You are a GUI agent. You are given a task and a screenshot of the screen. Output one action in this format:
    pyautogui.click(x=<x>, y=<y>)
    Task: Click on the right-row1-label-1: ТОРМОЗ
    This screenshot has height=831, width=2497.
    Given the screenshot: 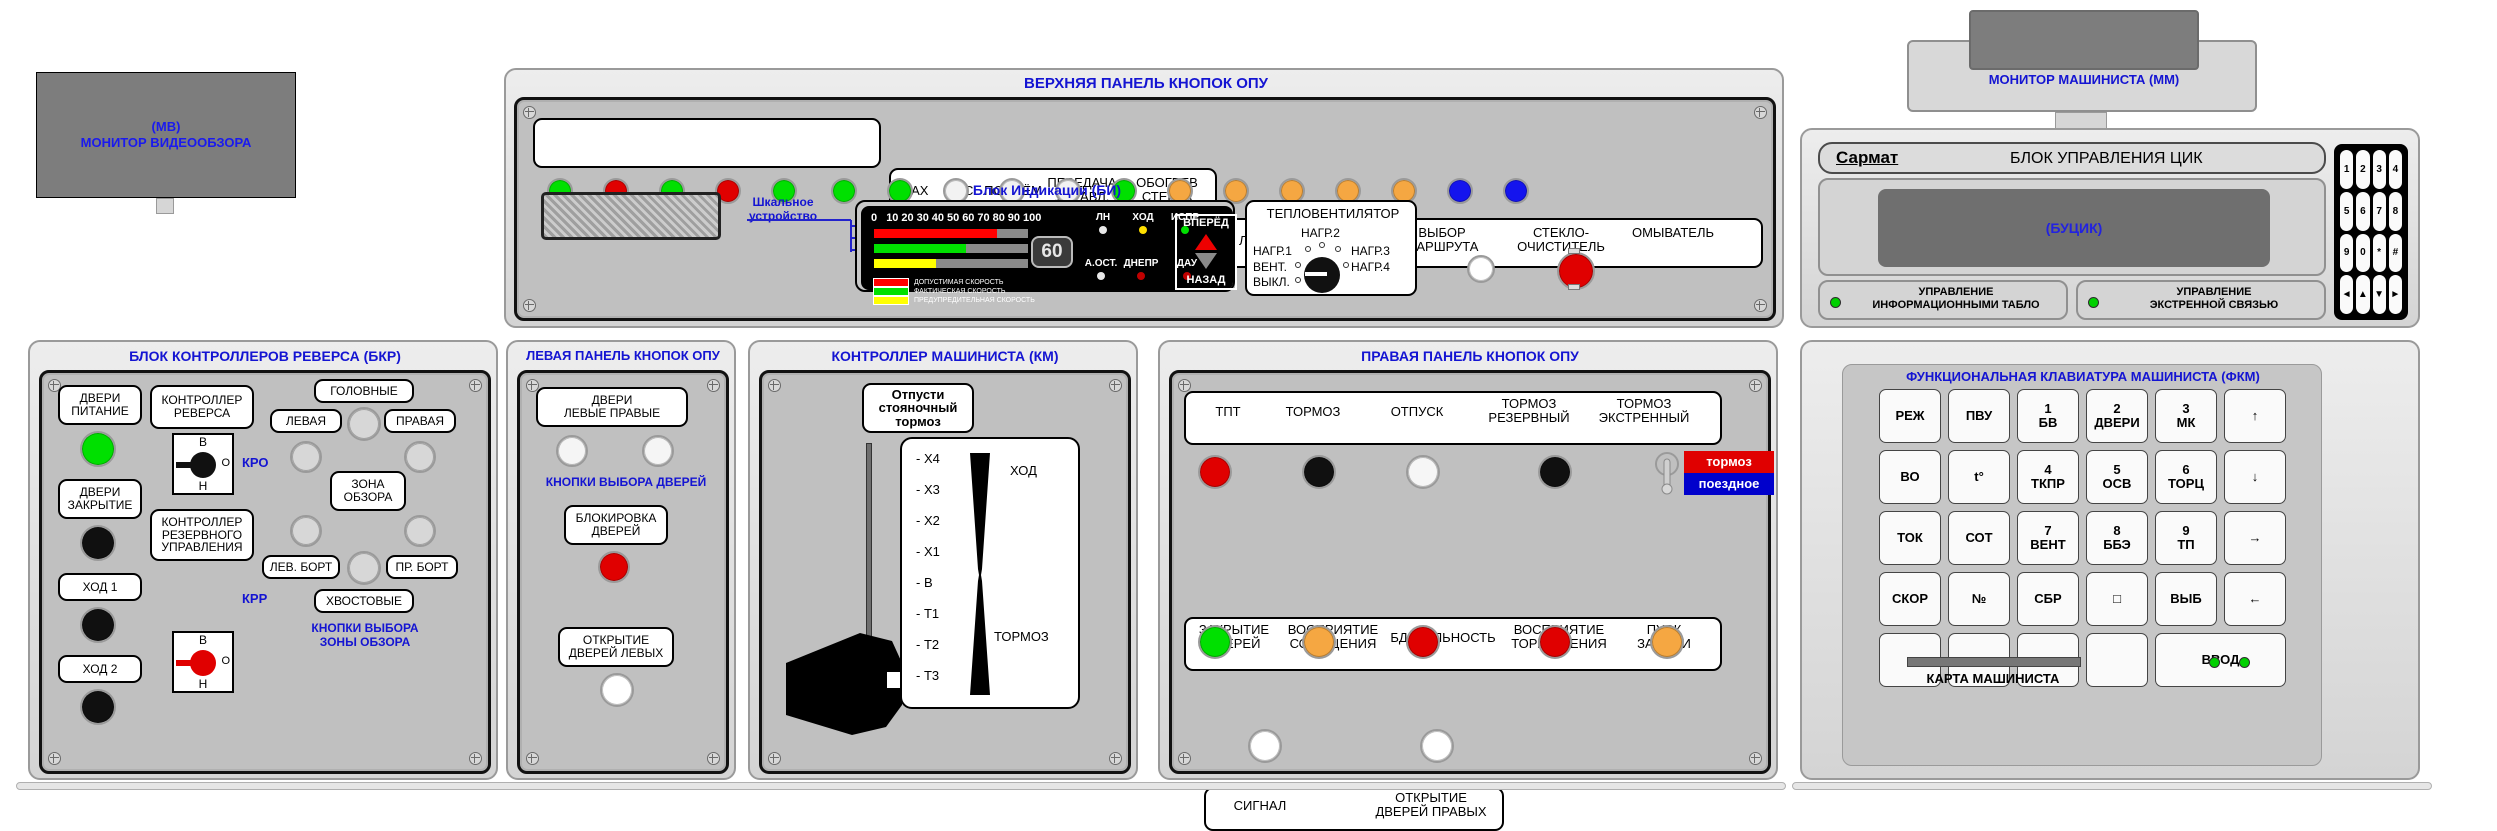 What is the action you would take?
    pyautogui.click(x=1313, y=411)
    